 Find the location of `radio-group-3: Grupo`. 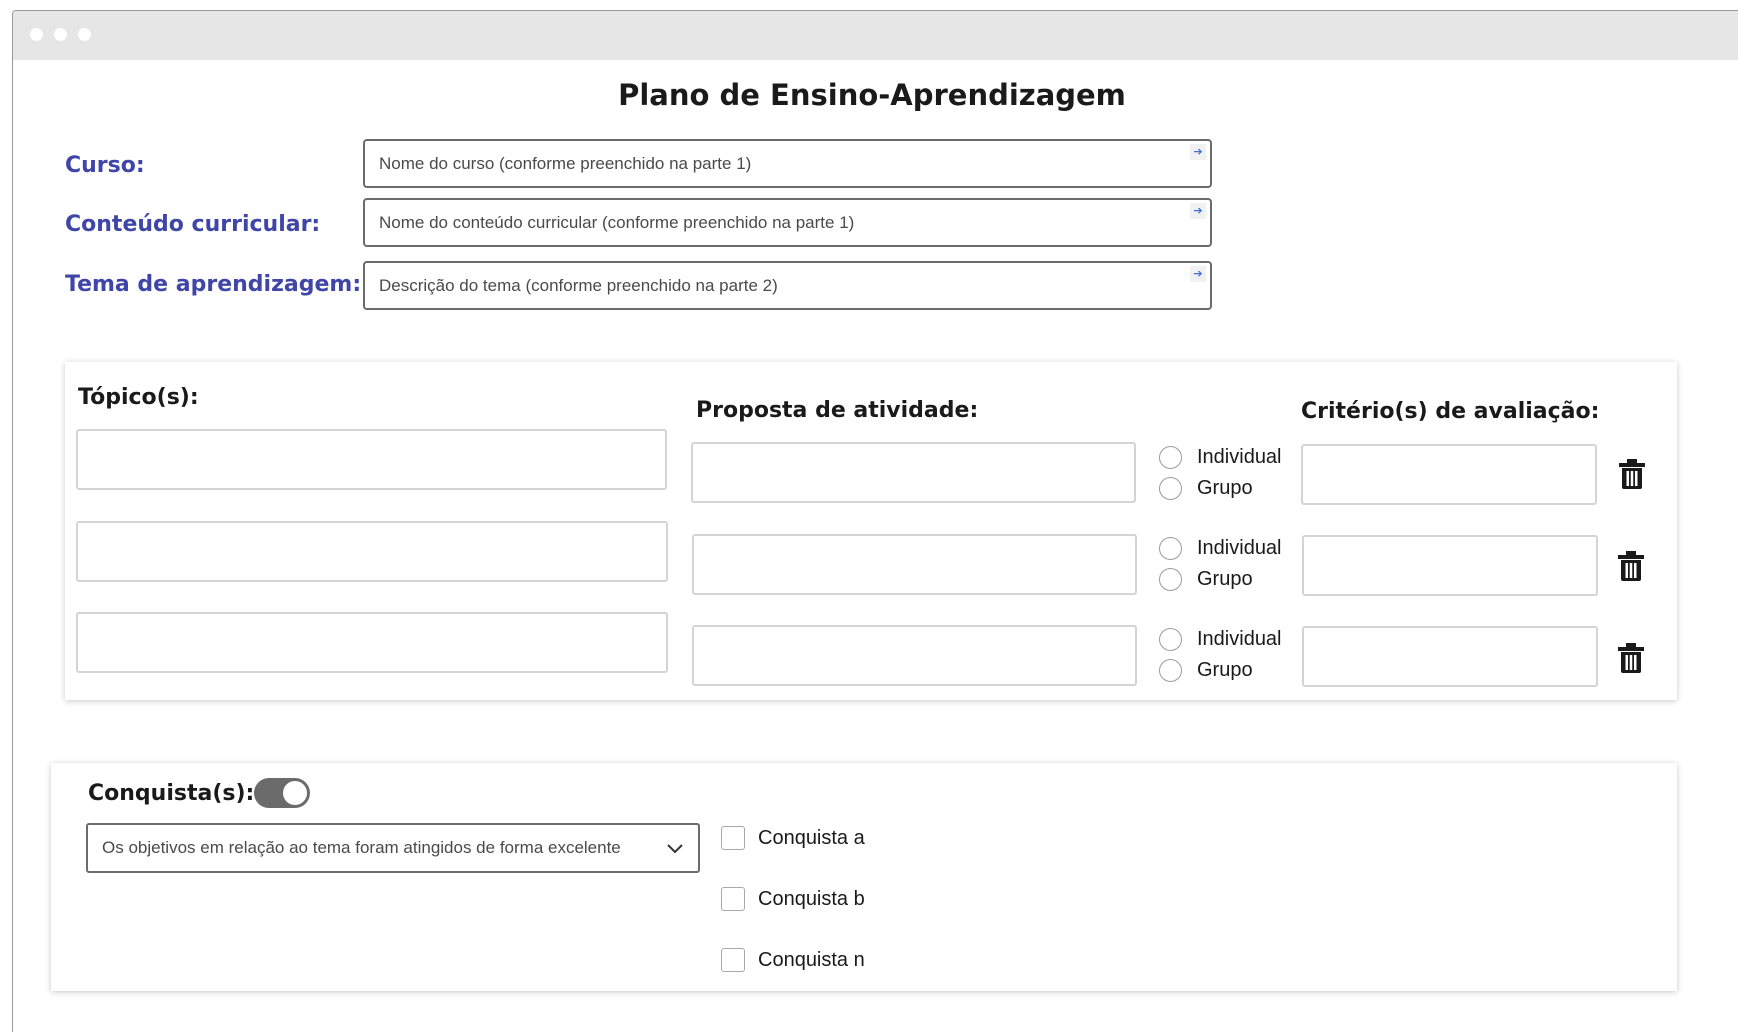

radio-group-3: Grupo is located at coordinates (1206, 670).